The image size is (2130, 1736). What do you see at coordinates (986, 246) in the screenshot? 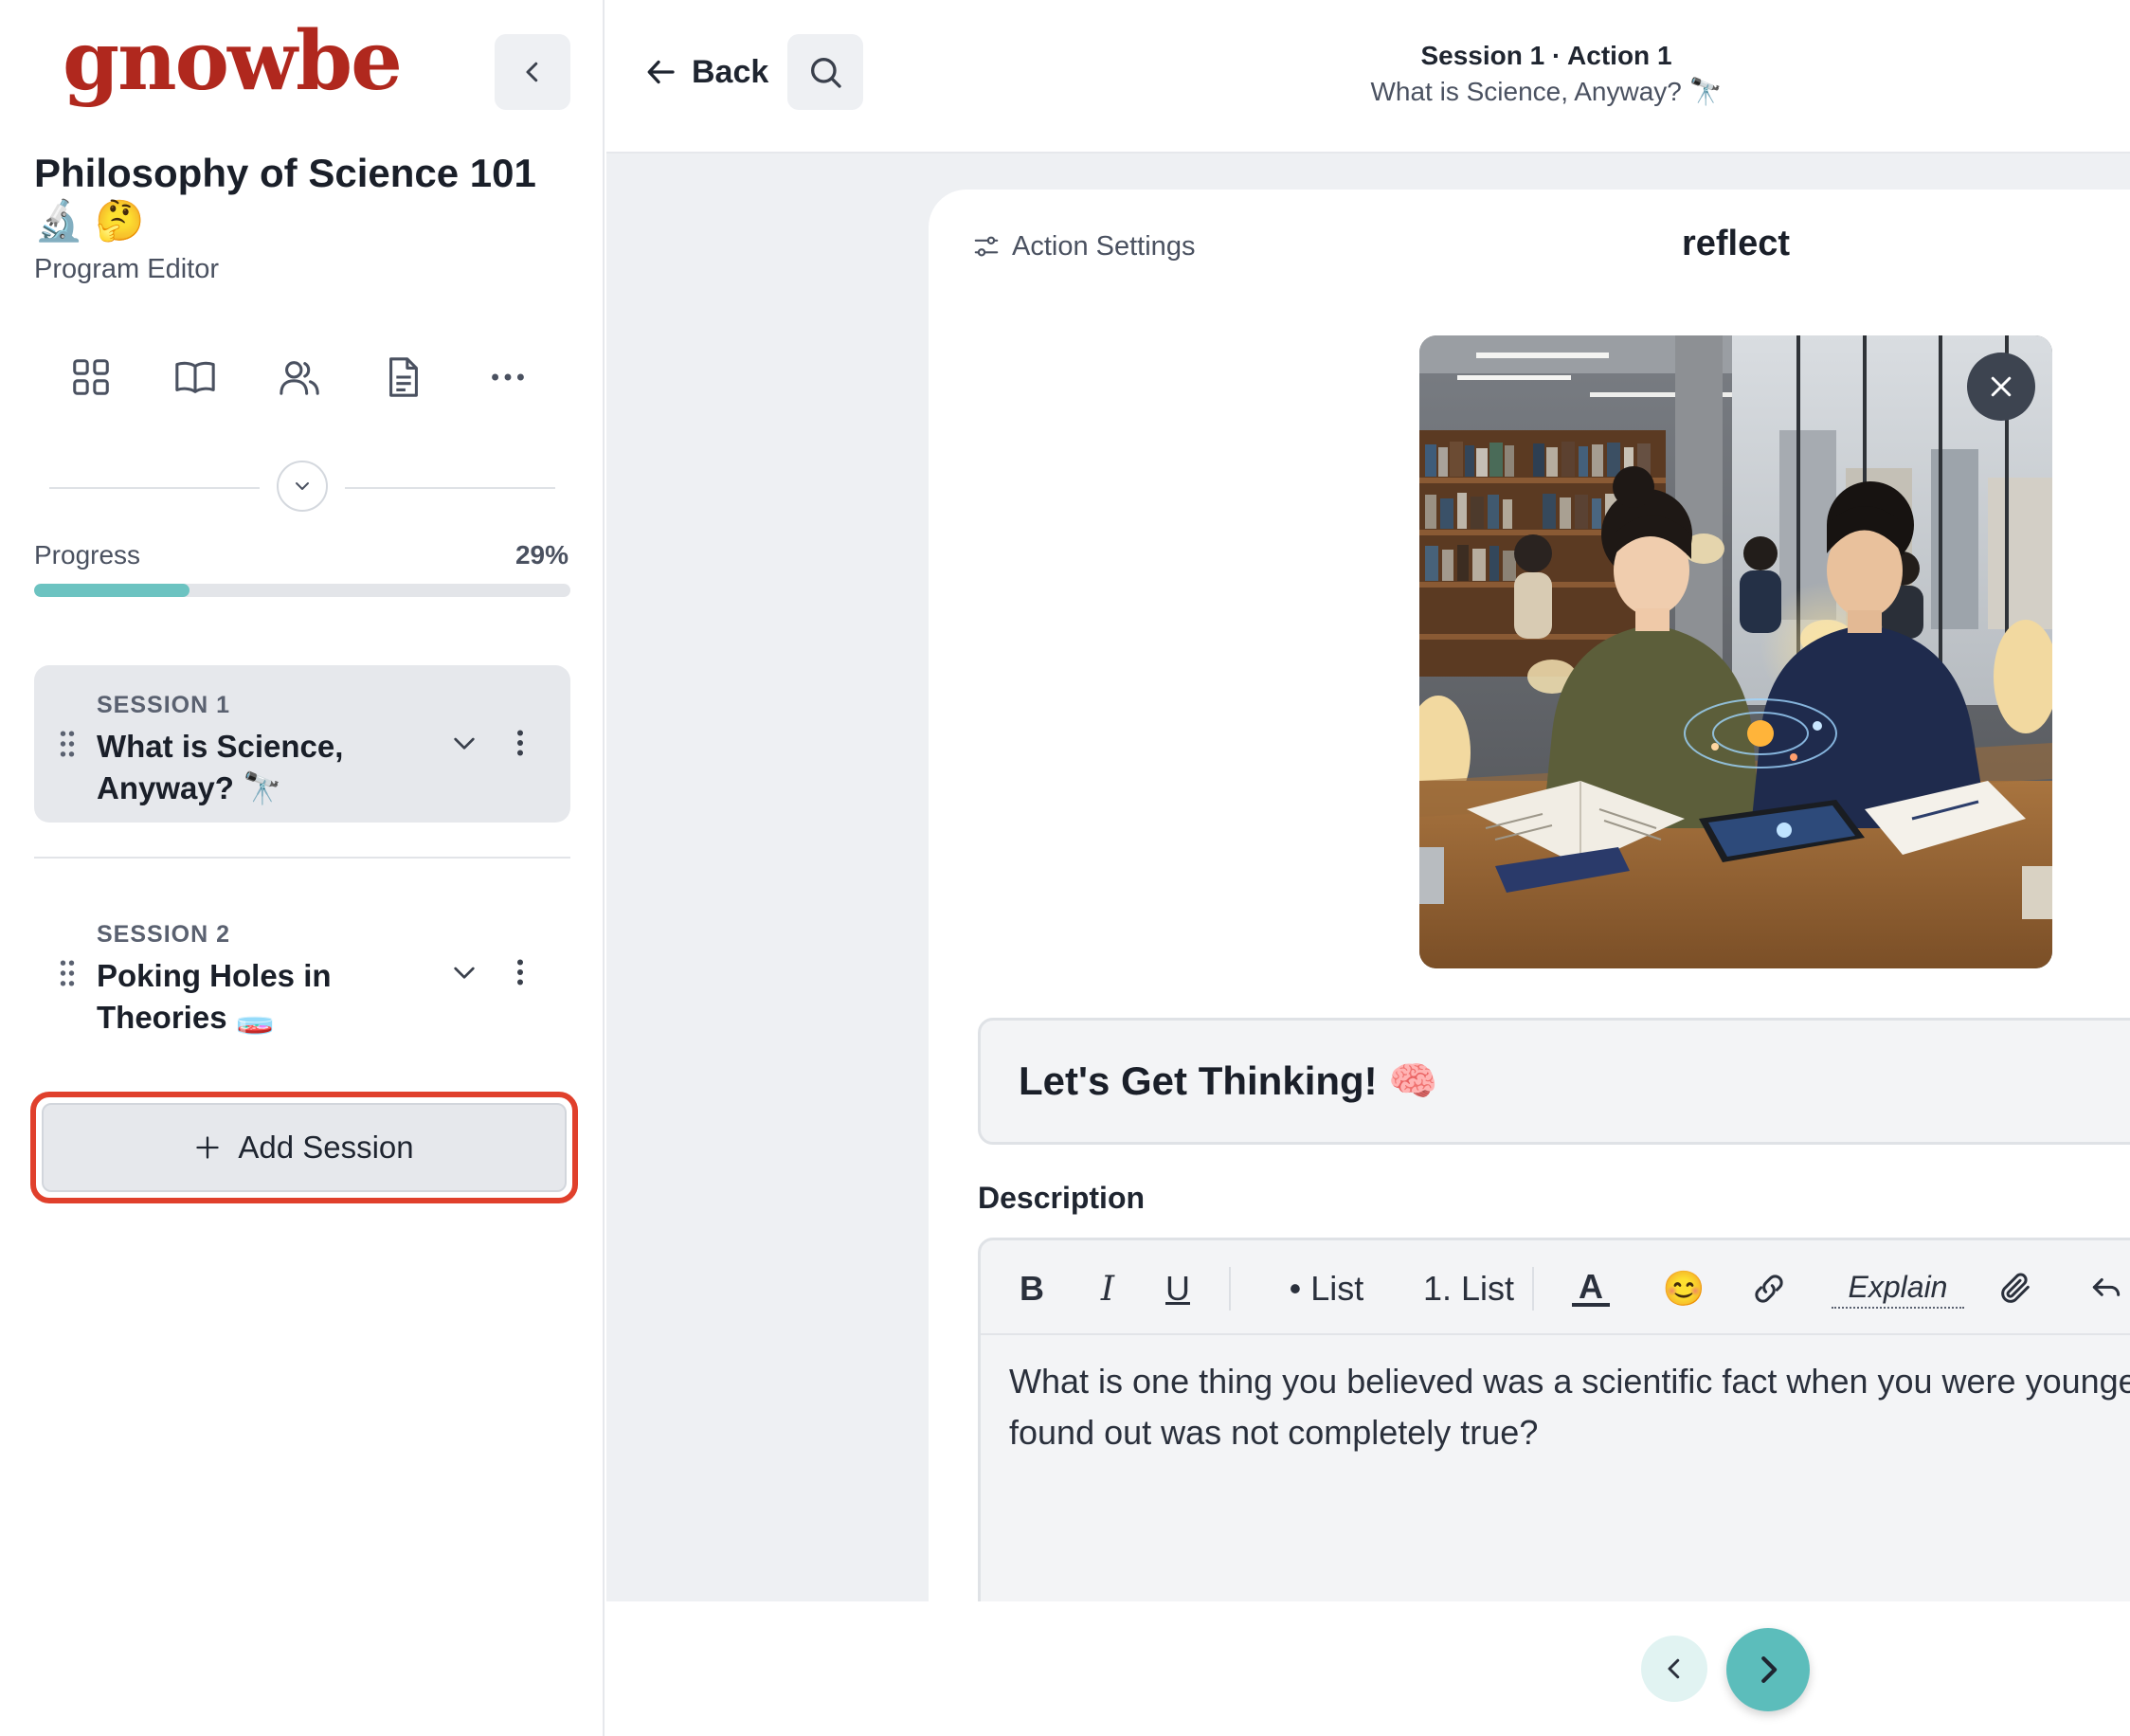
I see `sliders-icon` at bounding box center [986, 246].